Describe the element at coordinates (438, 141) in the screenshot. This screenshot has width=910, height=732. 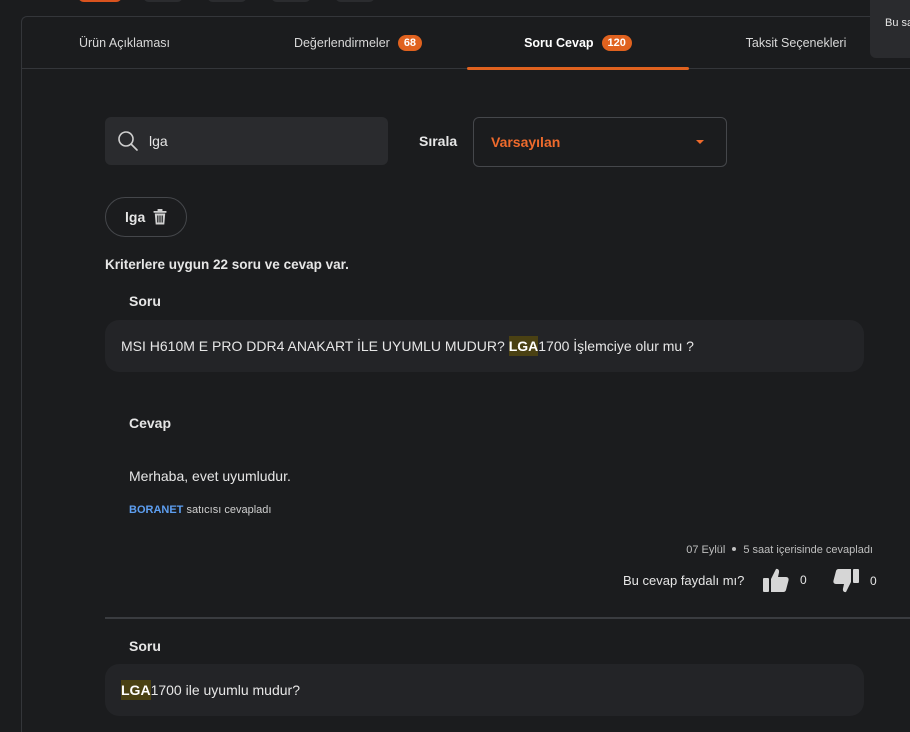
I see `sort-label: Sırala` at that location.